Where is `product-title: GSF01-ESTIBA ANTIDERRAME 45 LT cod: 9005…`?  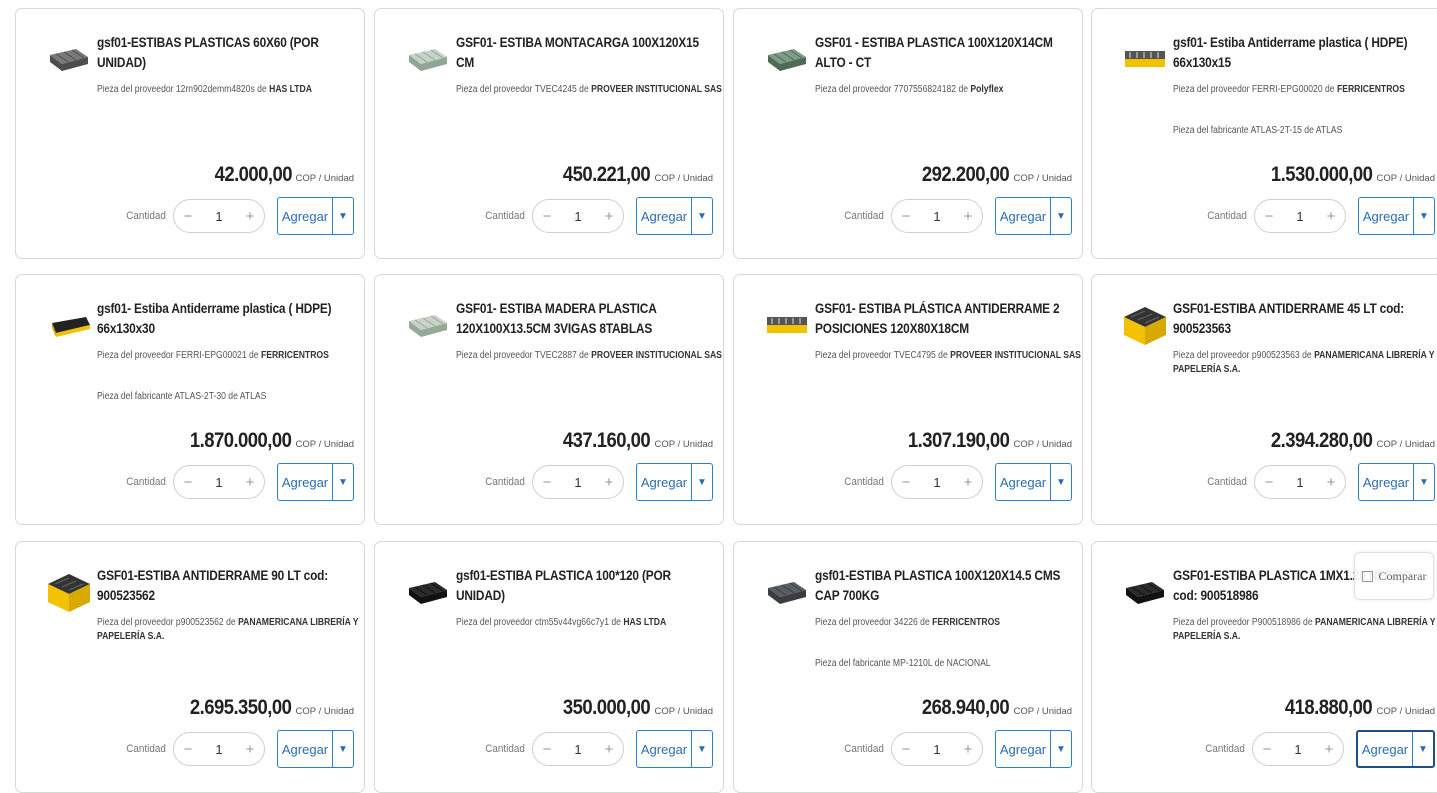 product-title: GSF01-ESTIBA ANTIDERRAME 45 LT cod: 9005… is located at coordinates (1305, 319).